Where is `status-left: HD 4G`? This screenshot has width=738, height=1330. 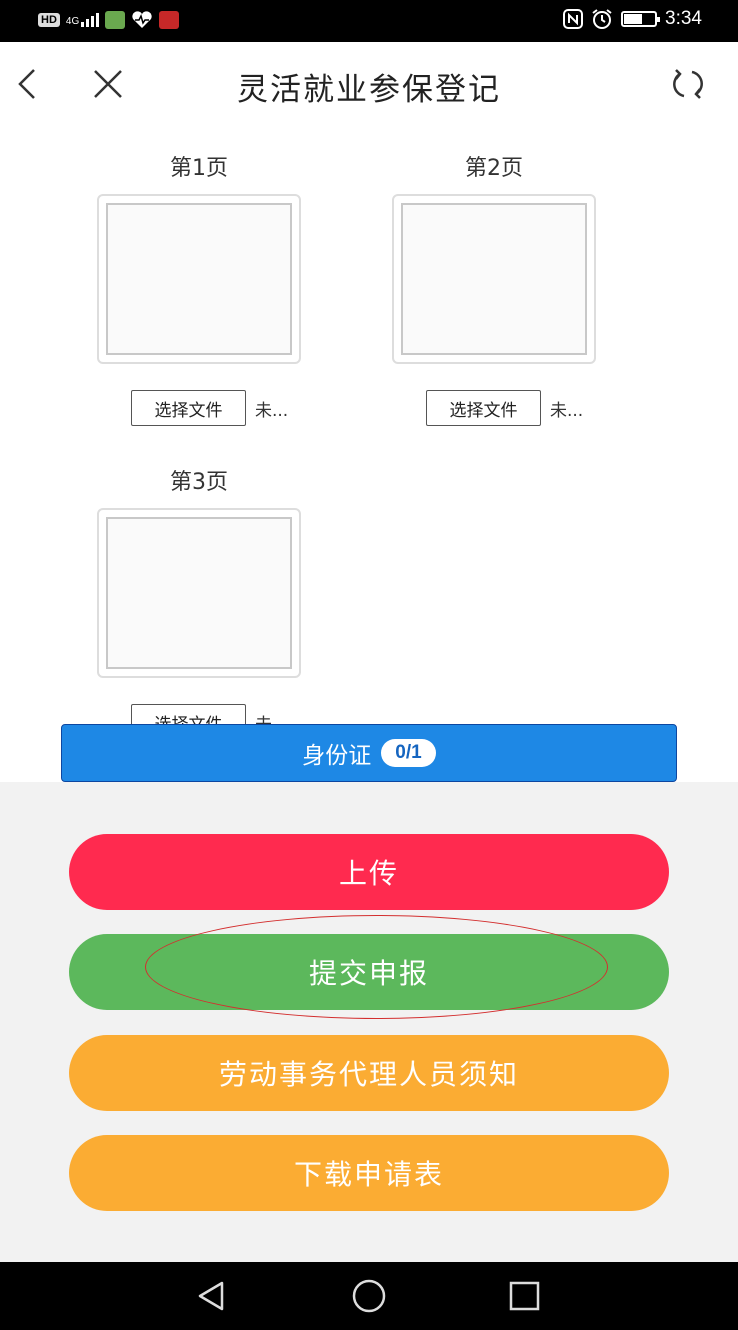 status-left: HD 4G is located at coordinates (109, 20).